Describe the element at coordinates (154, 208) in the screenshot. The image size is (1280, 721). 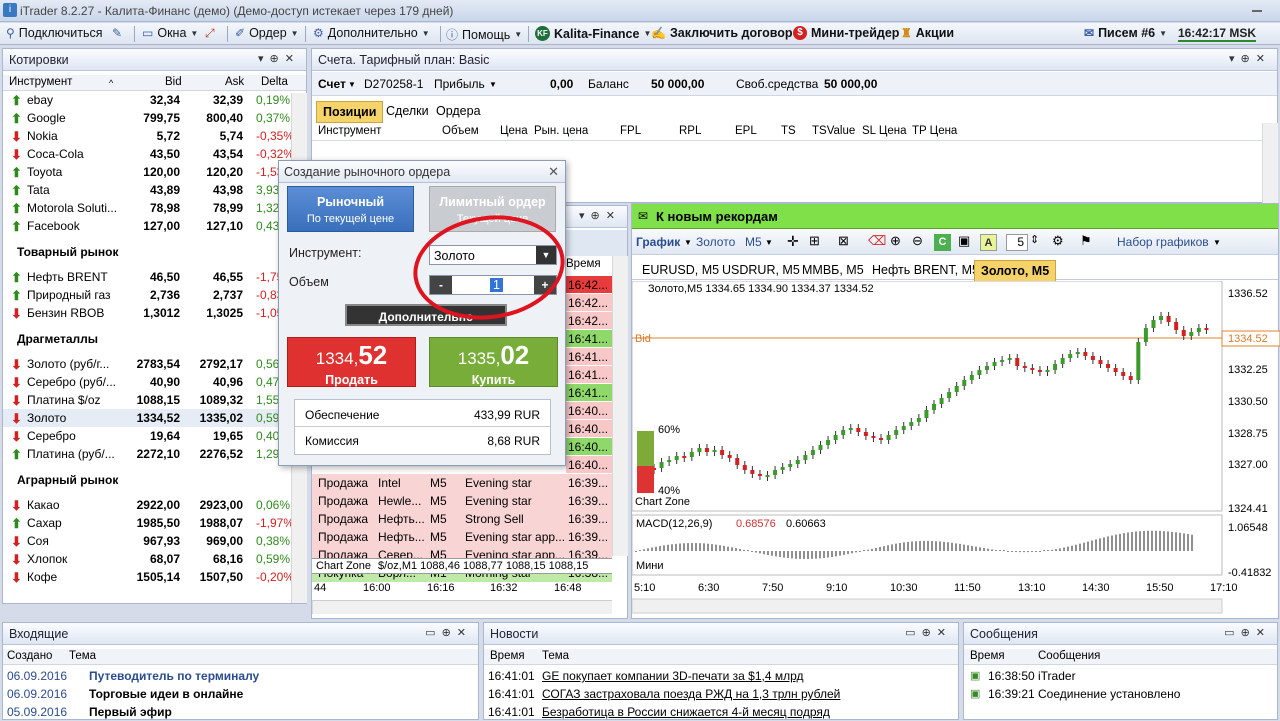
I see `quote-row: ⬆ Motorola Soluti... 78,98 78,99 1,32` at that location.